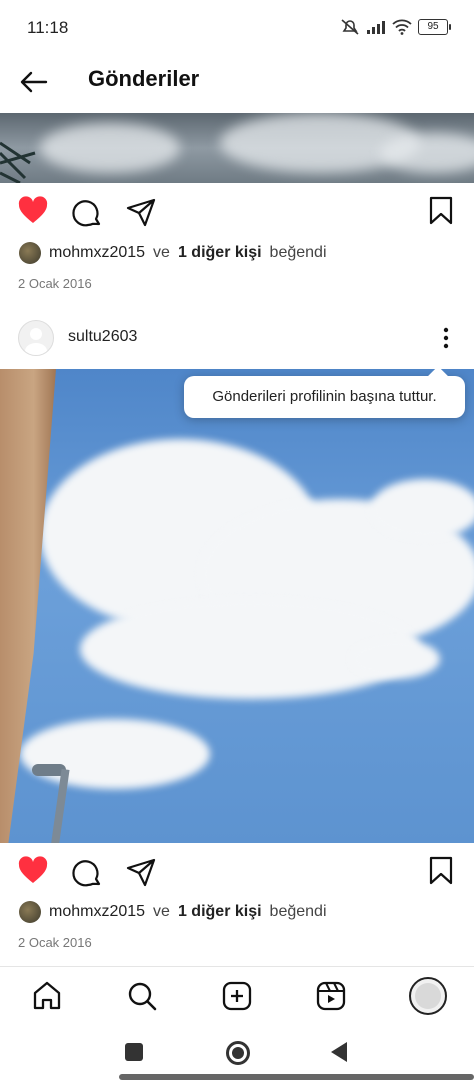 This screenshot has width=474, height=1080. Describe the element at coordinates (376, 27) in the screenshot. I see `signal-icon` at that location.